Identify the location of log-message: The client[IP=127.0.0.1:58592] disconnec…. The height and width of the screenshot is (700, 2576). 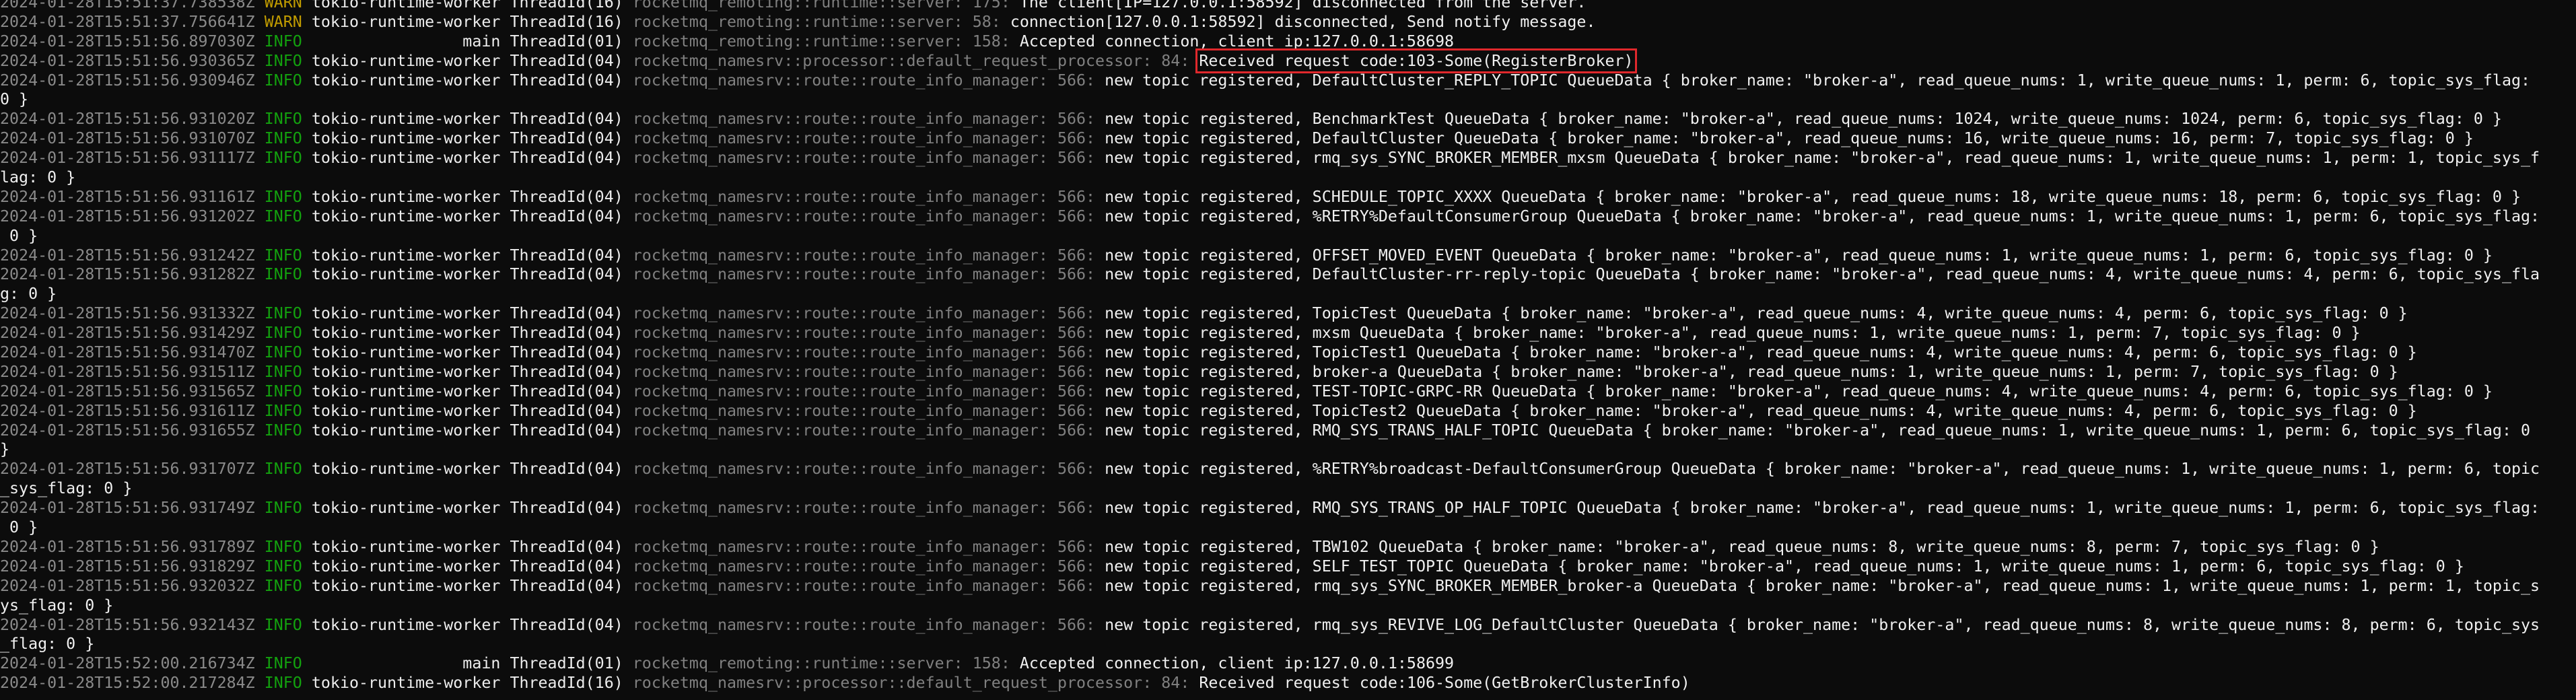
(1303, 5).